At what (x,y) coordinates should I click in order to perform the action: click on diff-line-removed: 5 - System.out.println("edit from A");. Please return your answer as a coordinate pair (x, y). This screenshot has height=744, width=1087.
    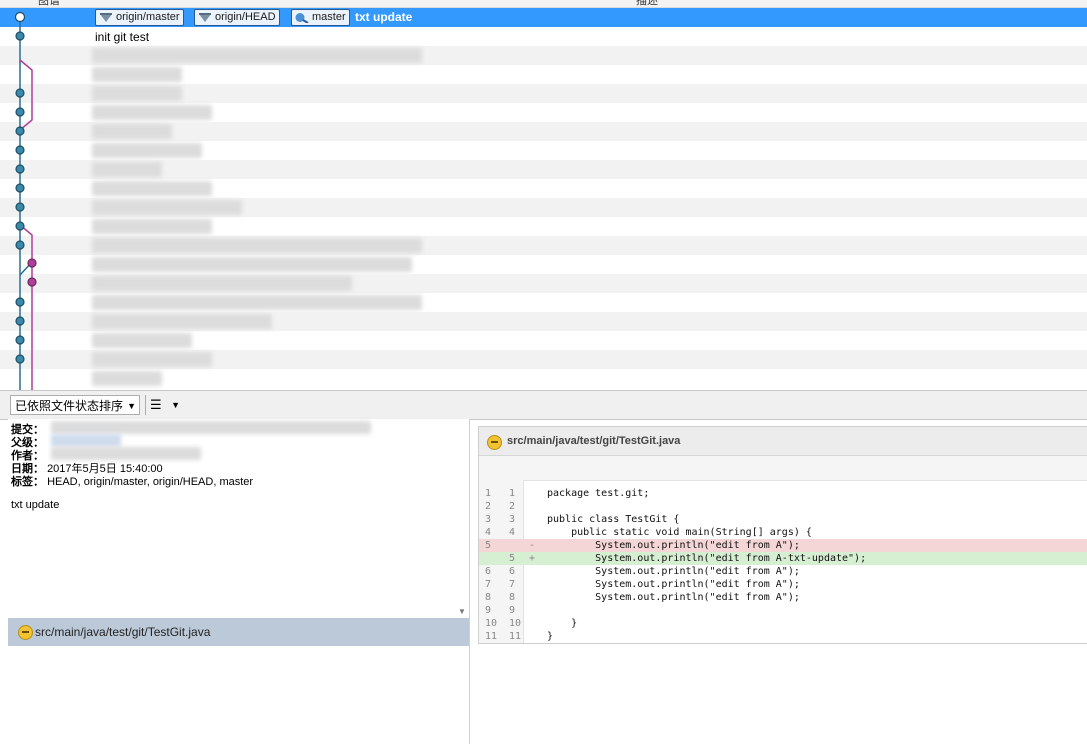
    Looking at the image, I should click on (783, 545).